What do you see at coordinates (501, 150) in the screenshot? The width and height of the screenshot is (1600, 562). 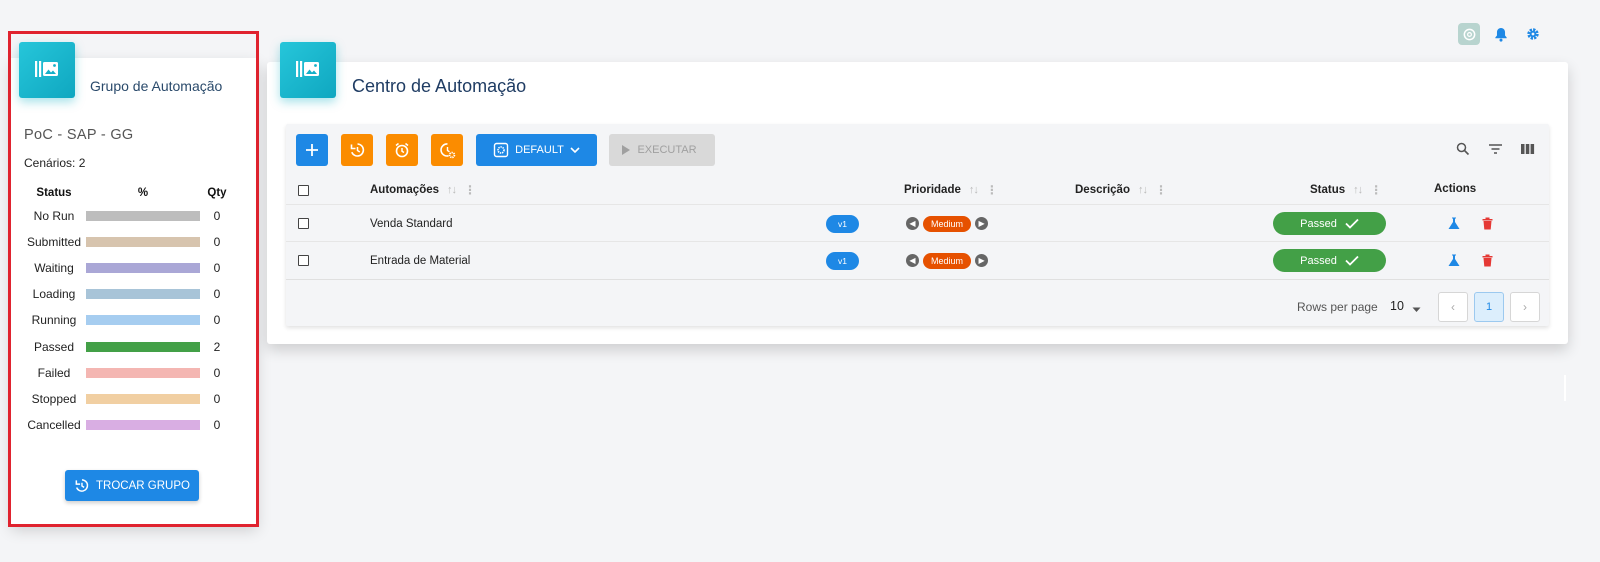 I see `settings-box-icon` at bounding box center [501, 150].